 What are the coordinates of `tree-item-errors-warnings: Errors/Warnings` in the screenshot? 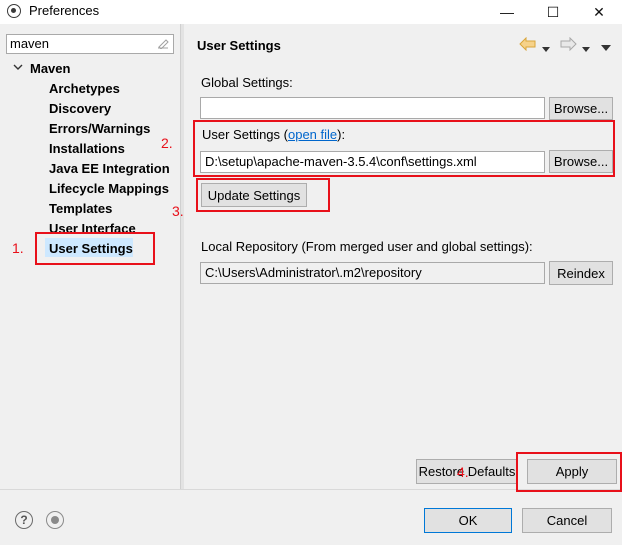 It's located at (99, 128).